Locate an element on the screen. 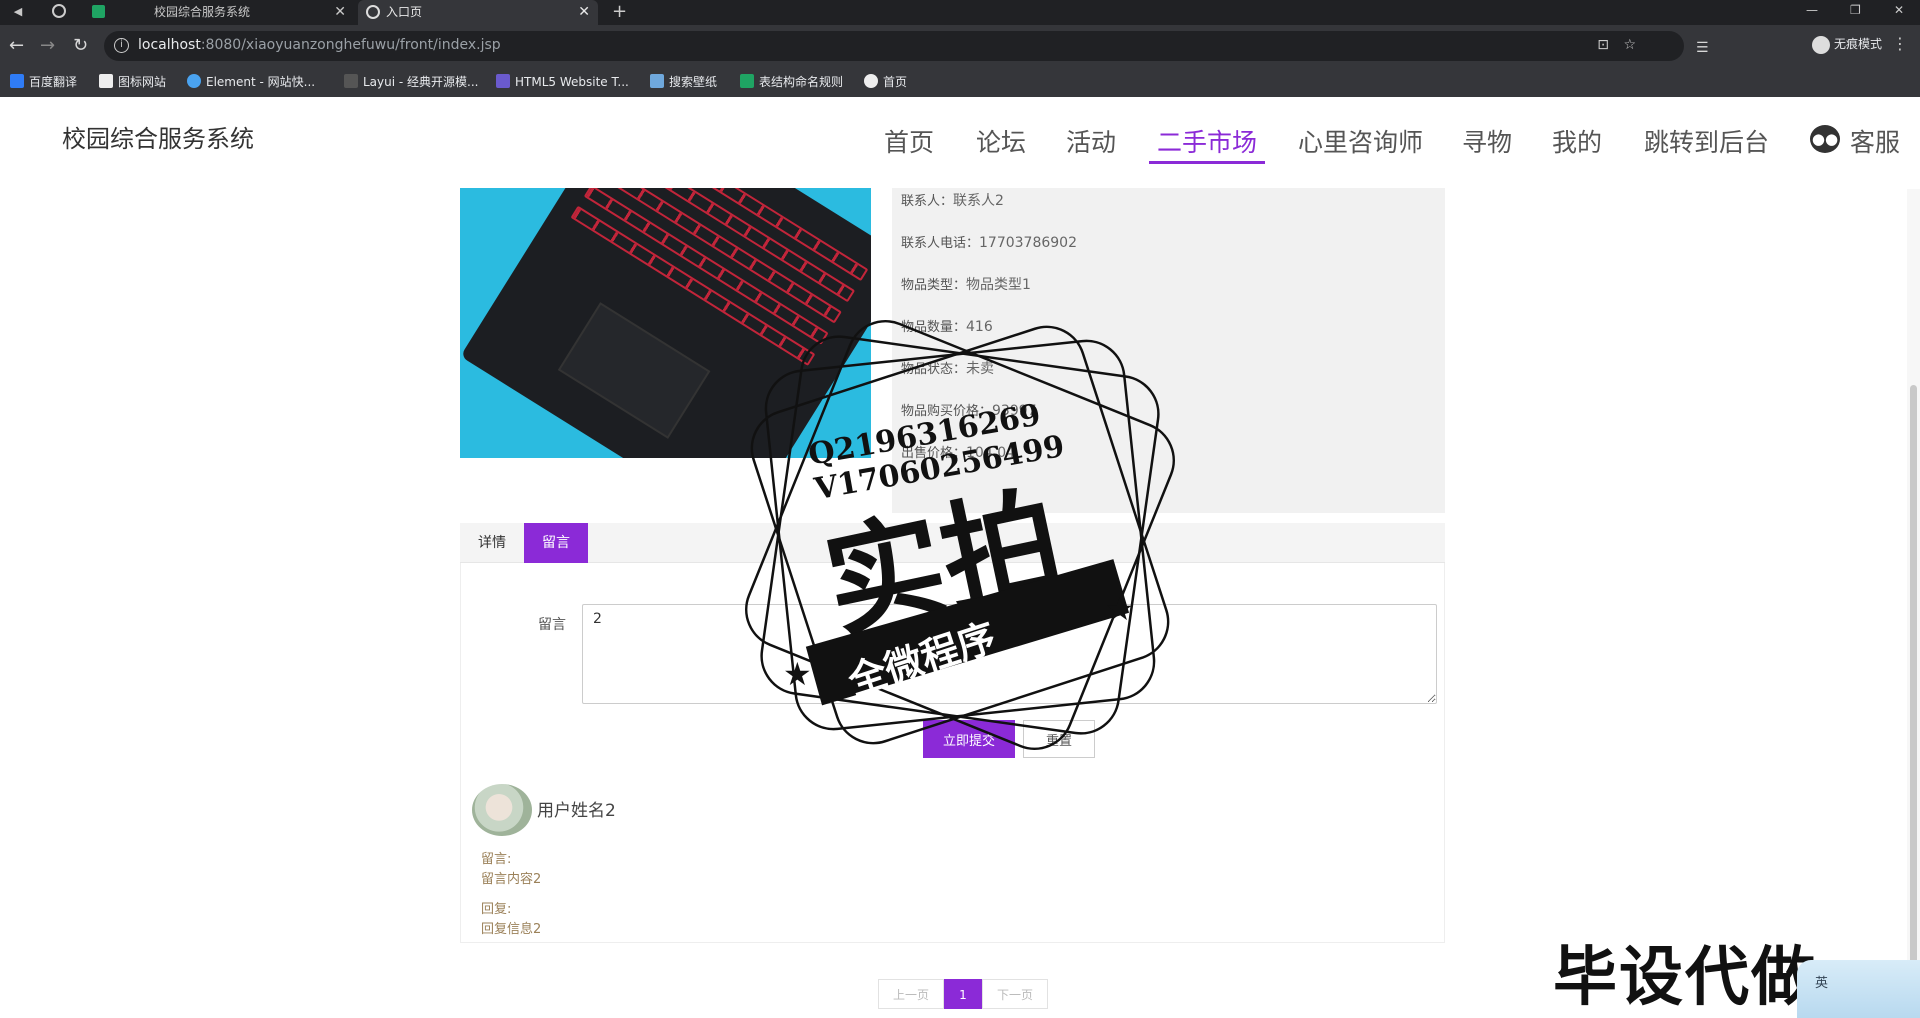 The height and width of the screenshot is (1018, 1920). scrollbar-thumb is located at coordinates (1913, 700).